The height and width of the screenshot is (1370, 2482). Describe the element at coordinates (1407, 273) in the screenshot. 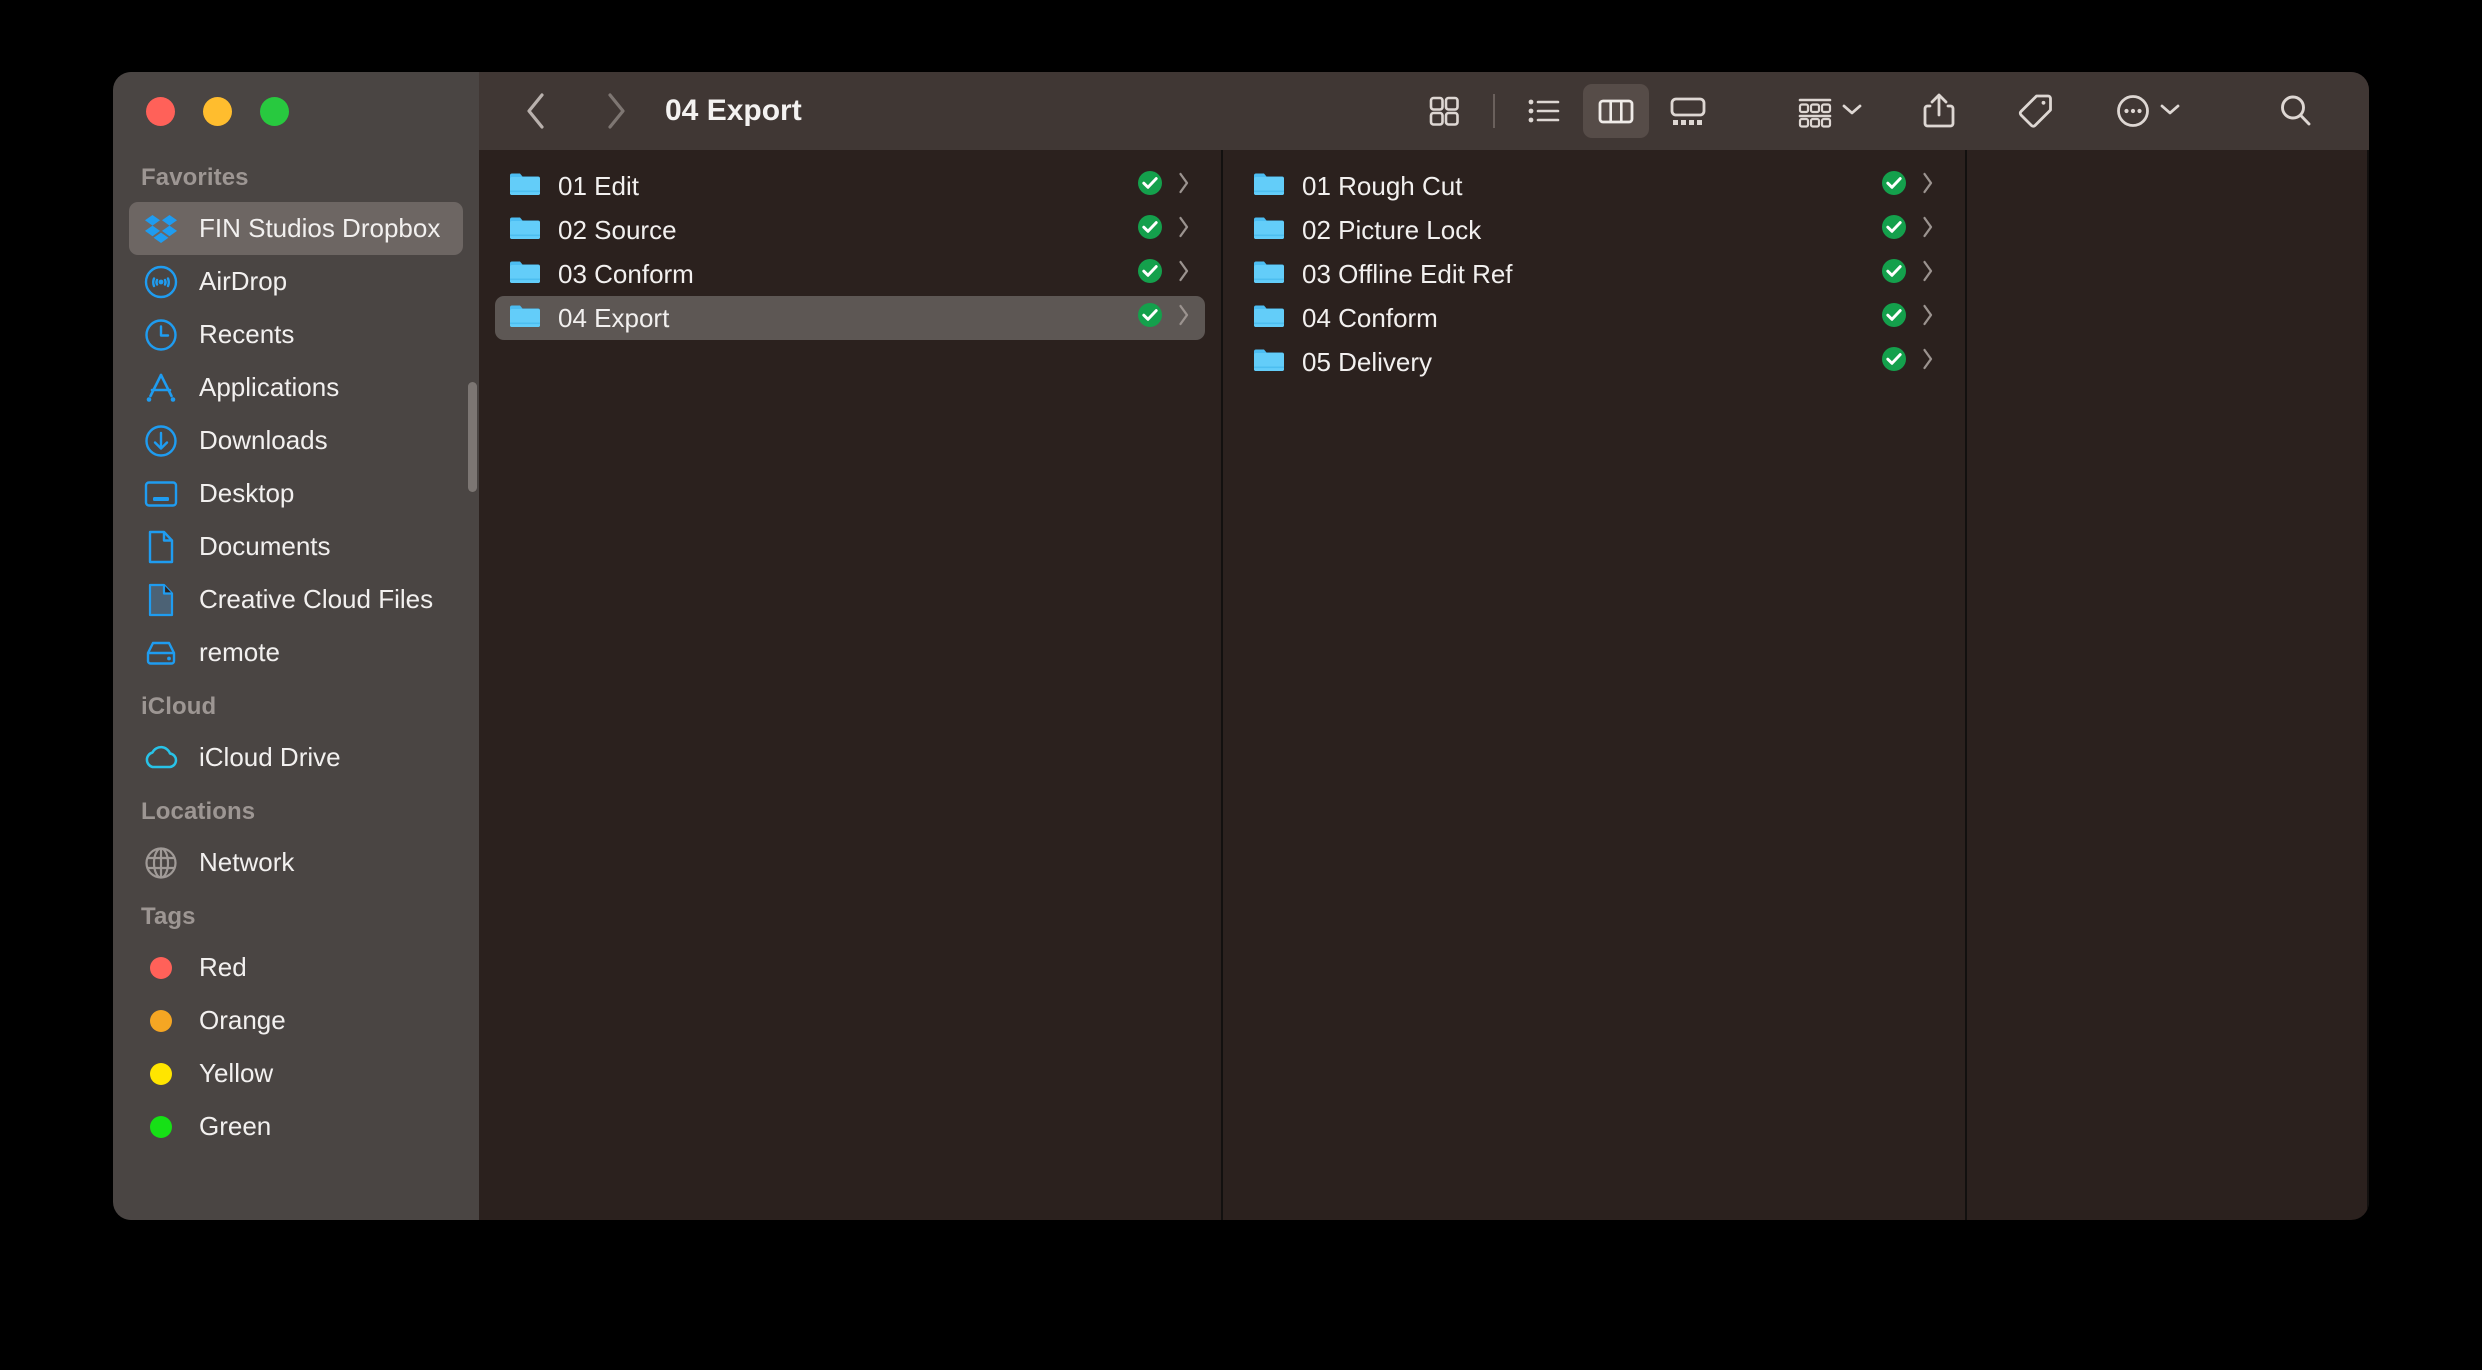

I see `file-row-label: 03 Offline Edit Ref` at that location.